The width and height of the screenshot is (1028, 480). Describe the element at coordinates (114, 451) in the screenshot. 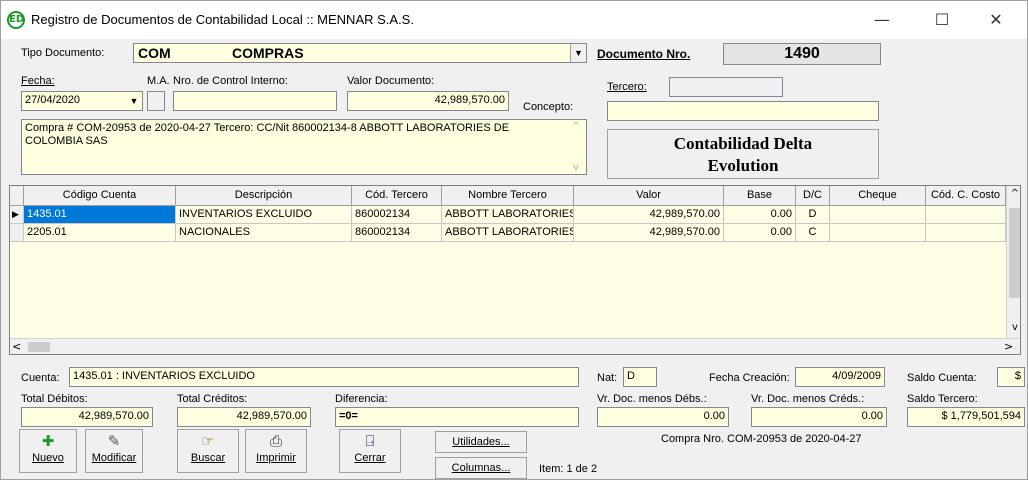

I see `modificar-button: ✎ Modificar` at that location.